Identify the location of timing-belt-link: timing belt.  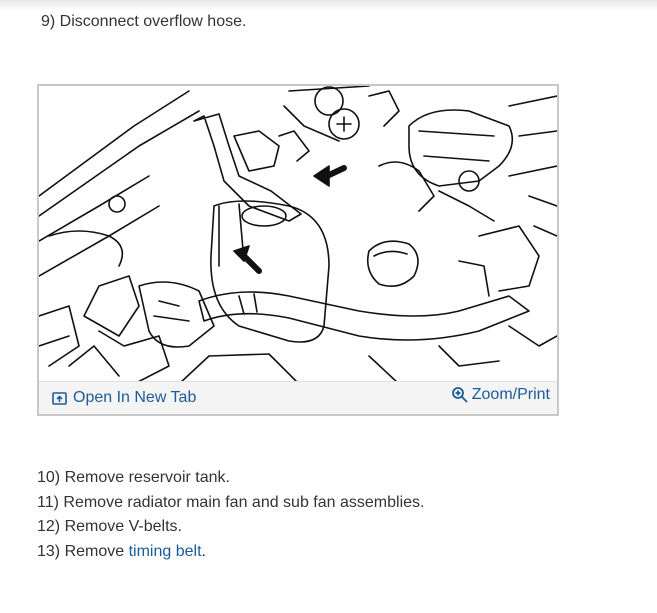
(165, 551).